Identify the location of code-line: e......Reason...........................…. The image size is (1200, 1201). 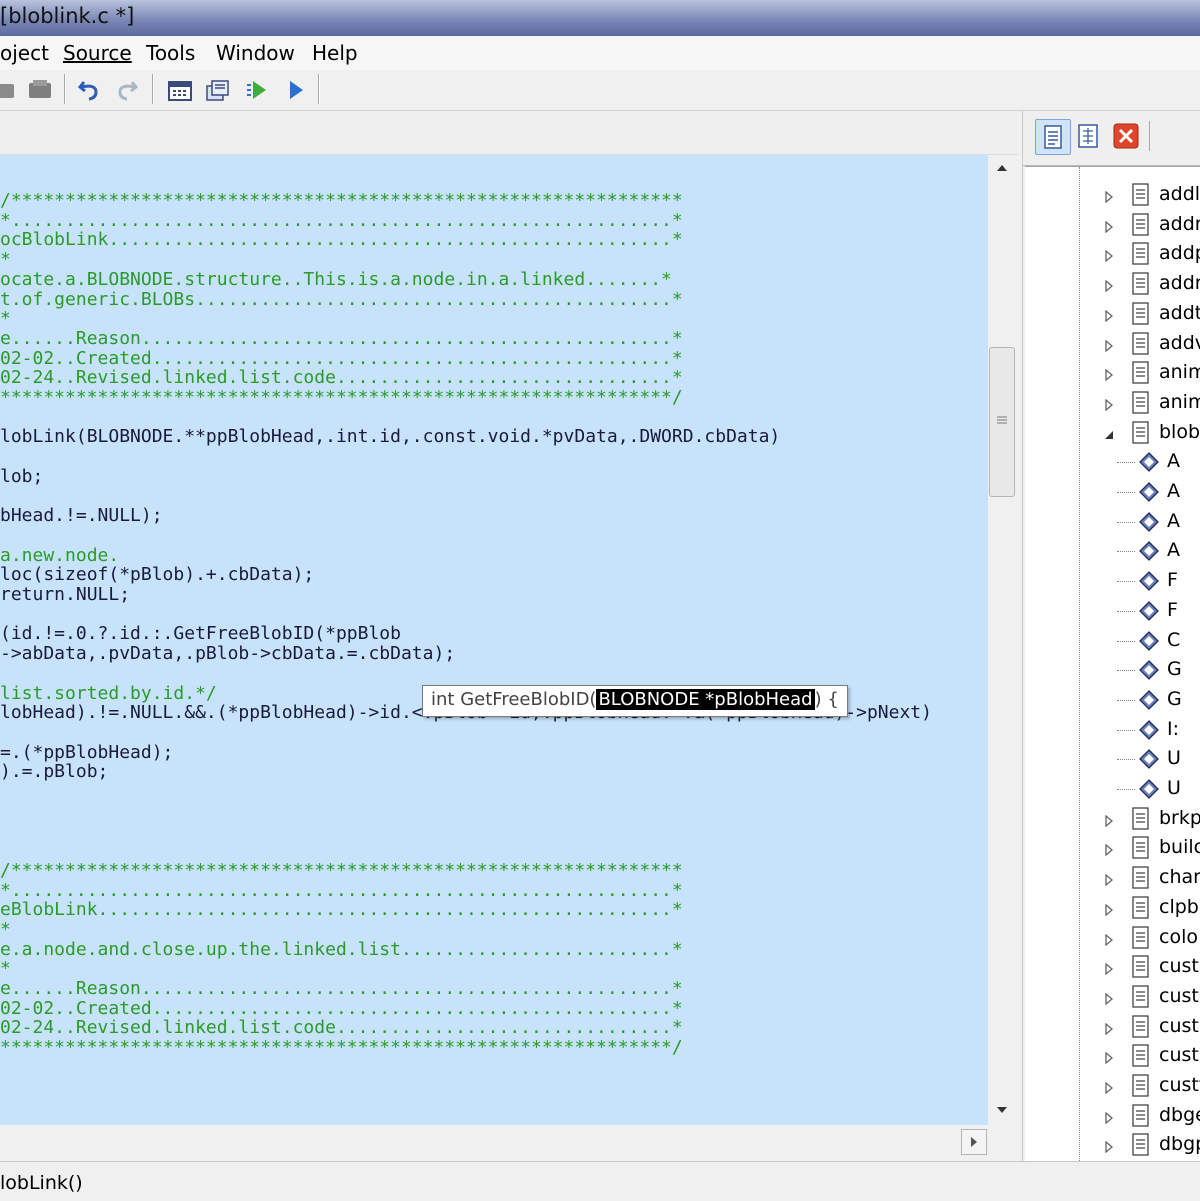
(341, 338).